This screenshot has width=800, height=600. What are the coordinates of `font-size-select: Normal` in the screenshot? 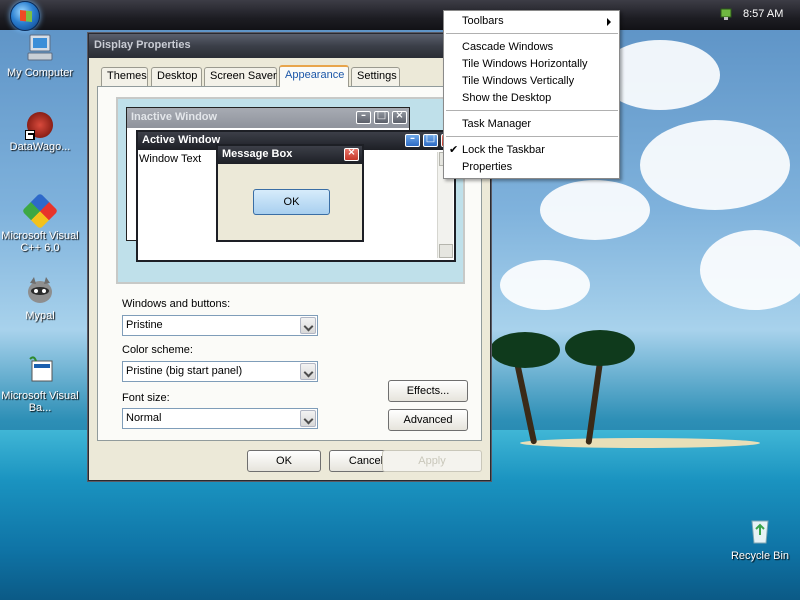 It's located at (220, 418).